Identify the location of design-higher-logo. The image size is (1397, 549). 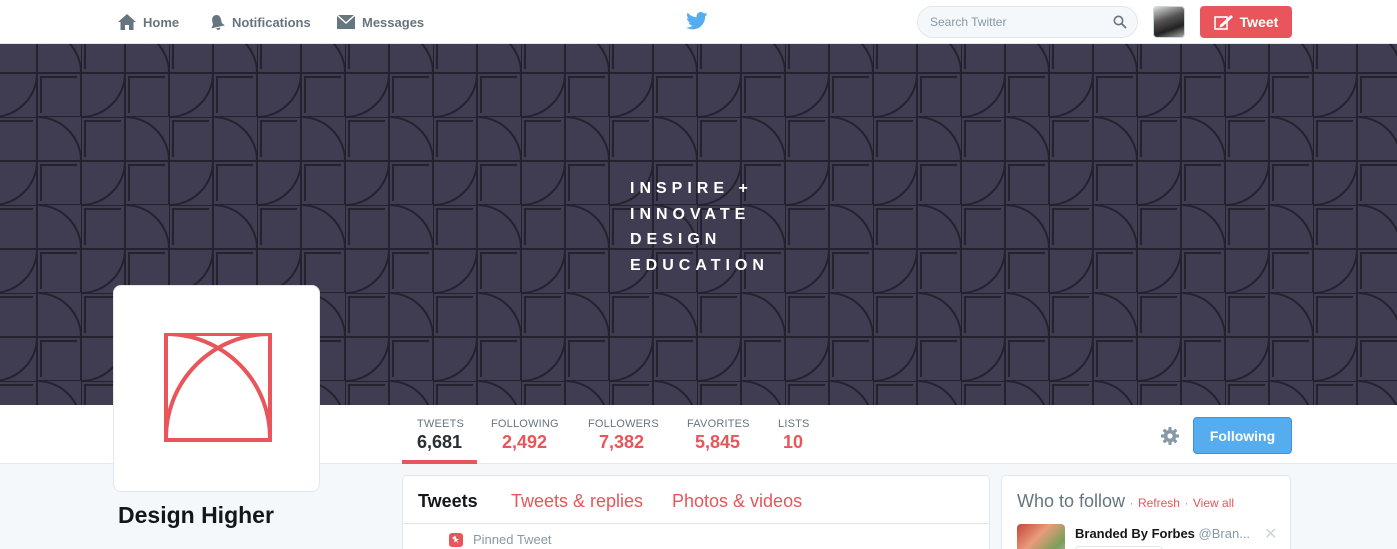
(218, 387).